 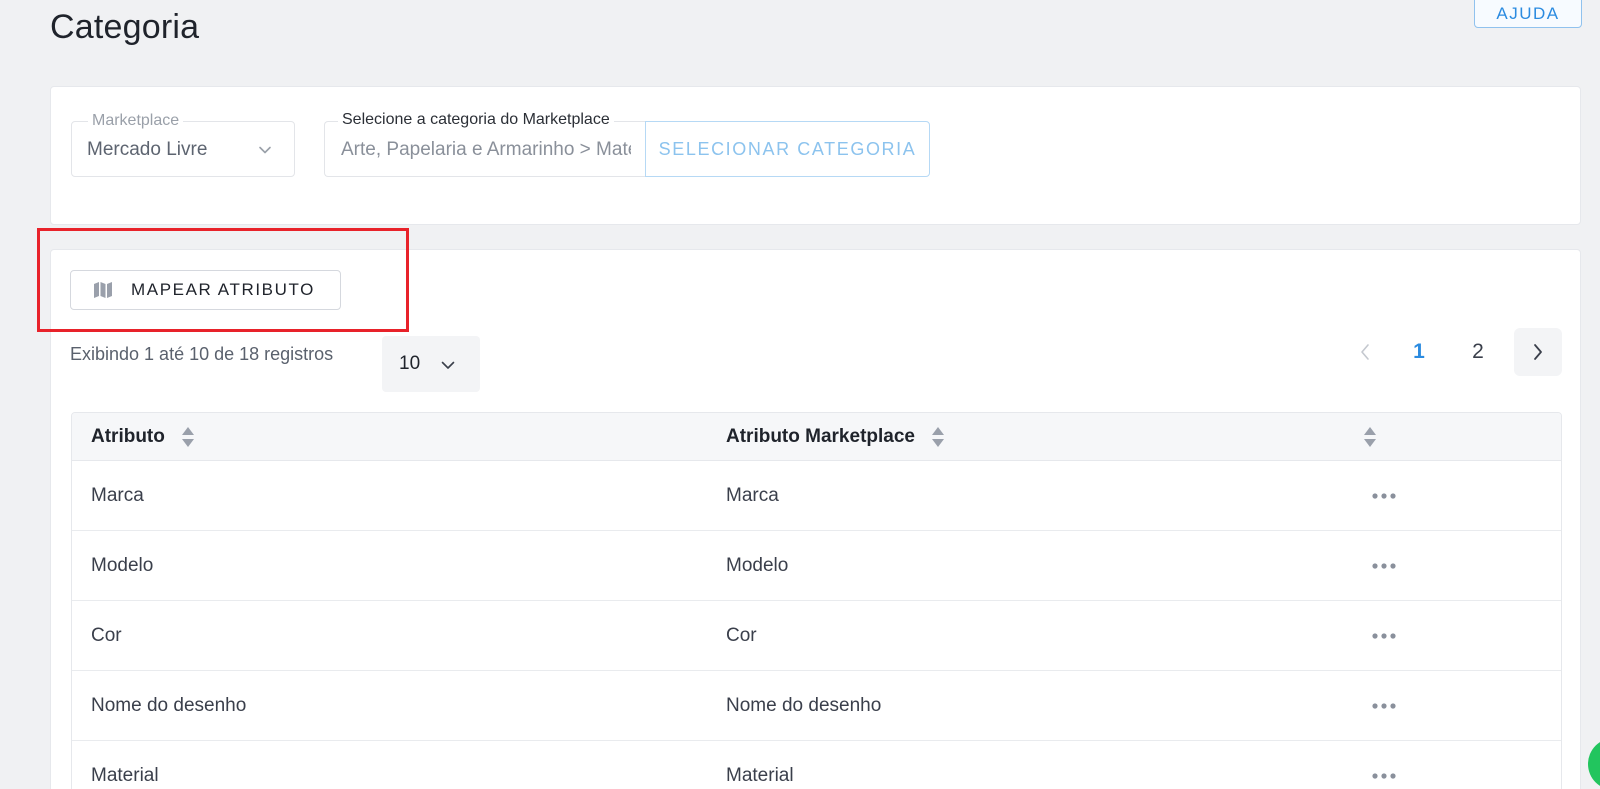 I want to click on column-header-label: Atributo Marketplace, so click(x=820, y=436).